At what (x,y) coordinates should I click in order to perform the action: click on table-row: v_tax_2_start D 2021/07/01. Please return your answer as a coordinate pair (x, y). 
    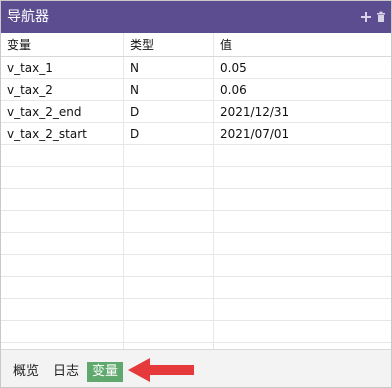
    Looking at the image, I should click on (196, 134).